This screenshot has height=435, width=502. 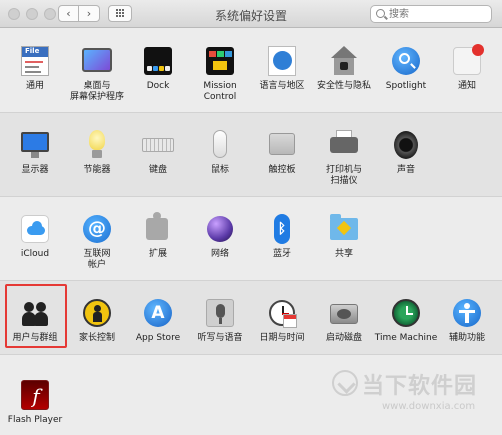 I want to click on pref-bluetooth: ᛒ 蓝牙, so click(x=282, y=236).